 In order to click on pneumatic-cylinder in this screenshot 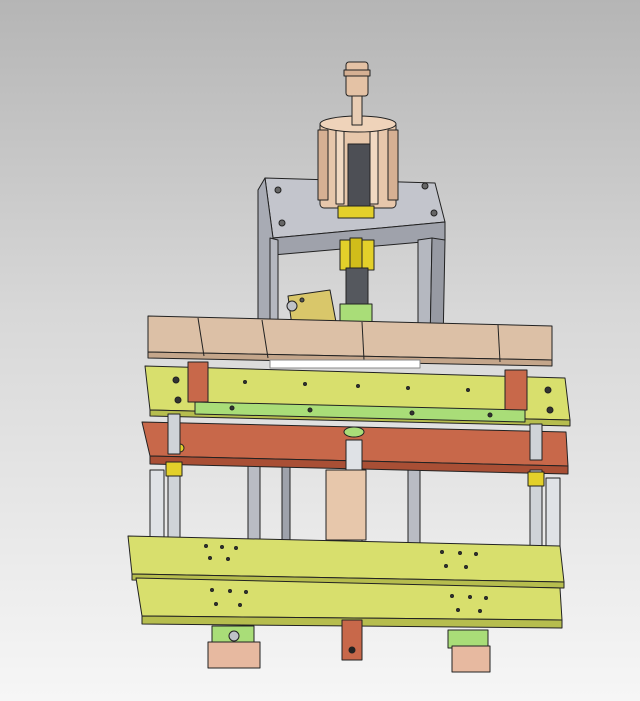, I will do `click(358, 140)`.